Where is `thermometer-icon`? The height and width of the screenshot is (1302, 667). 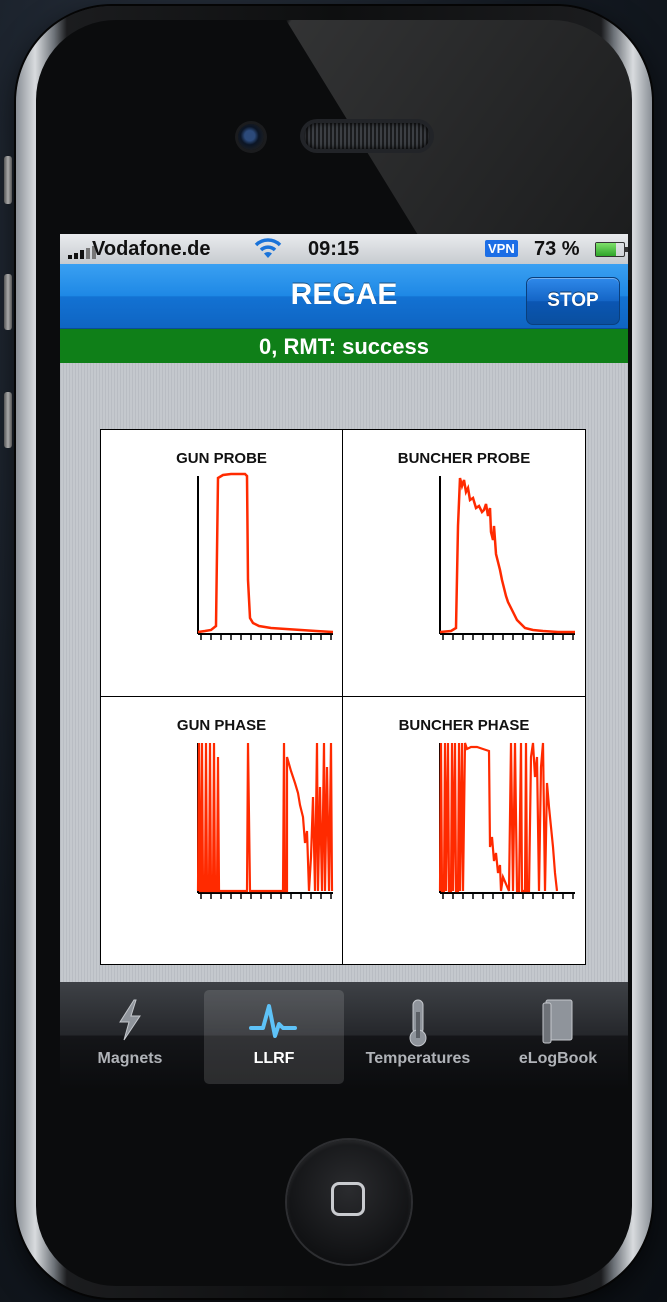
thermometer-icon is located at coordinates (418, 1025).